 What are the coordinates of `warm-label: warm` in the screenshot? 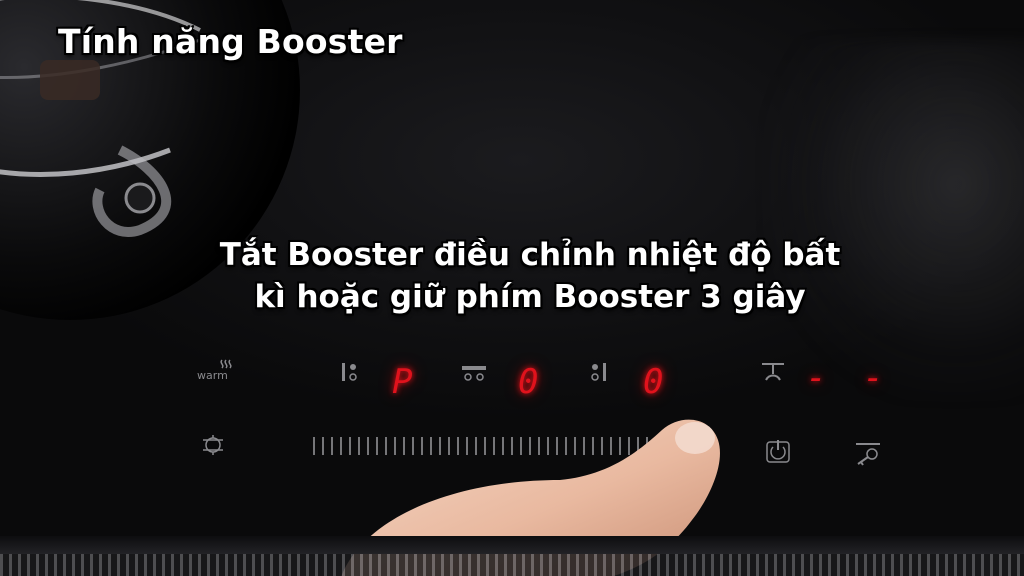 It's located at (212, 375).